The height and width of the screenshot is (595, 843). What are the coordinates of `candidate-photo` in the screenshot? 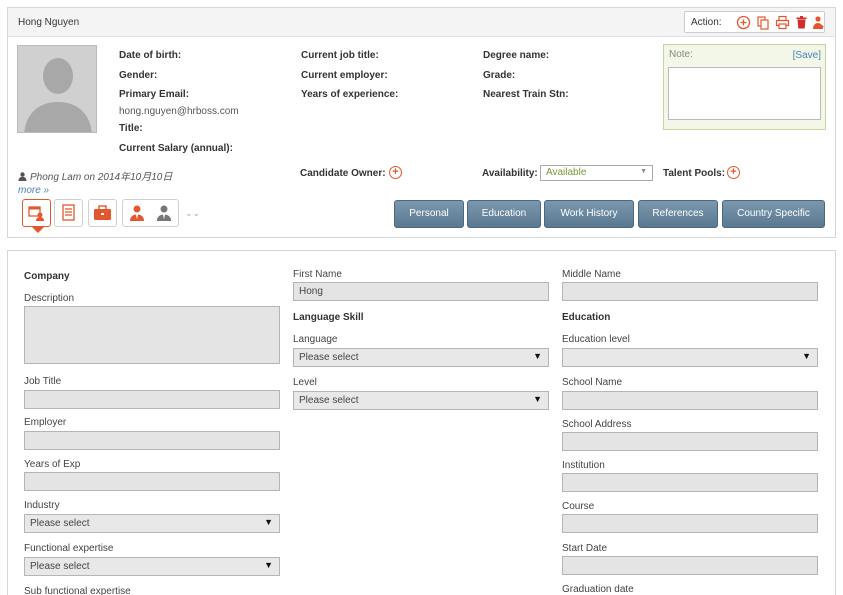 It's located at (57, 89).